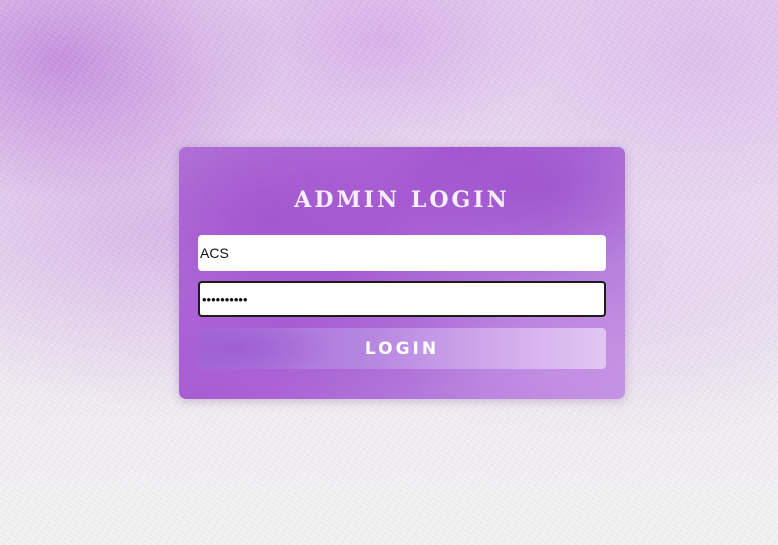 The image size is (778, 545). Describe the element at coordinates (402, 200) in the screenshot. I see `login-title: ADMIN LOGIN` at that location.